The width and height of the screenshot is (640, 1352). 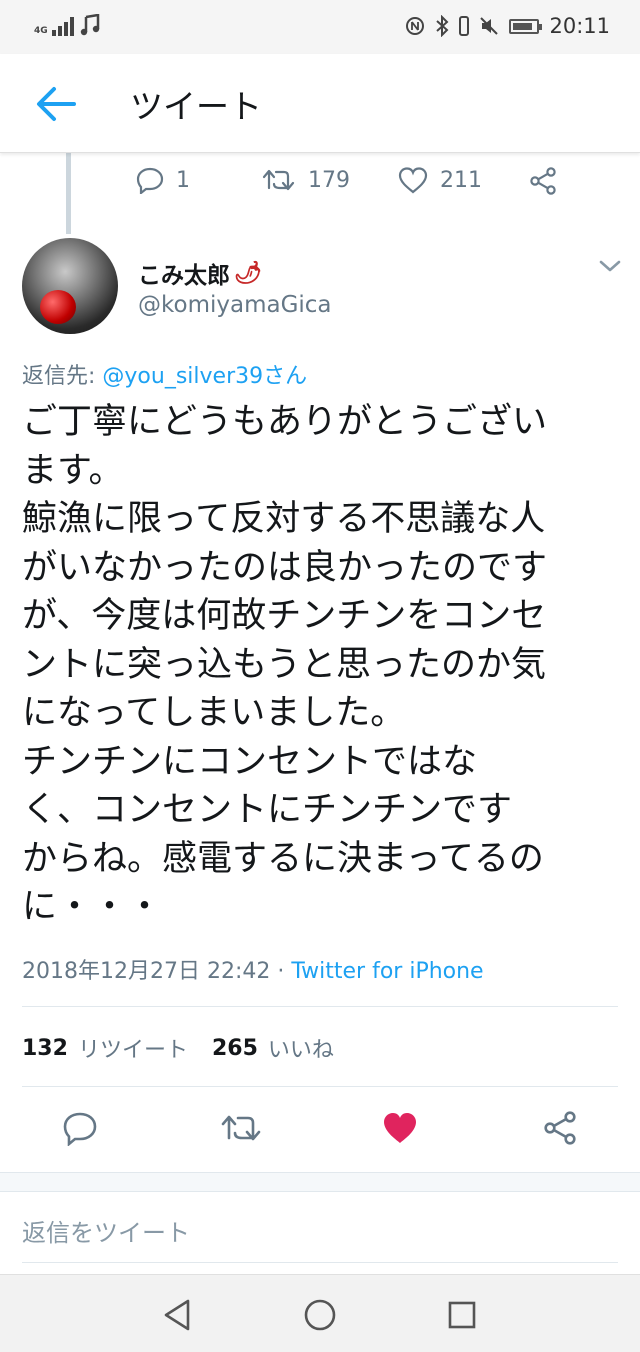 What do you see at coordinates (320, 27) in the screenshot?
I see `status-bar: 4G 20:11` at bounding box center [320, 27].